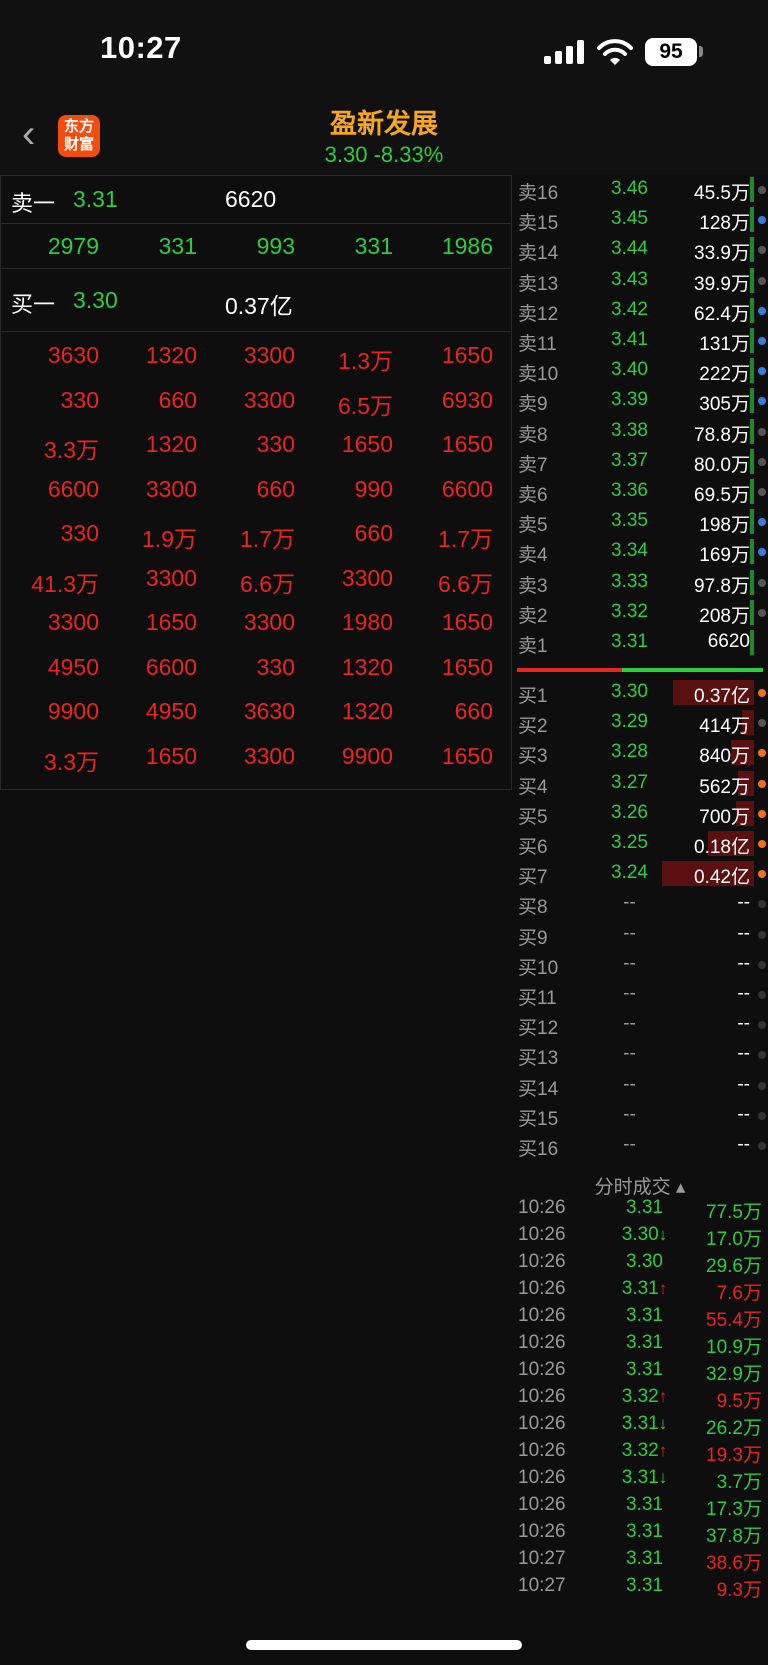 This screenshot has height=1665, width=768. Describe the element at coordinates (640, 190) in the screenshot. I see `ask-level-row: 卖16 3.46 45.5万` at that location.